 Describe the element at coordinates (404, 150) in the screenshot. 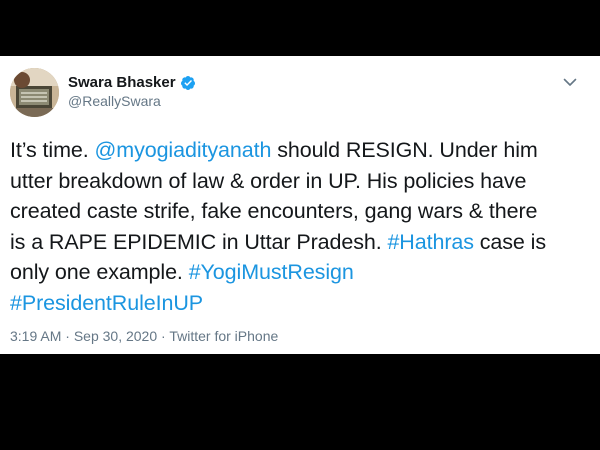

I see `tweet-text-segment: should RESIGN. Under him` at that location.